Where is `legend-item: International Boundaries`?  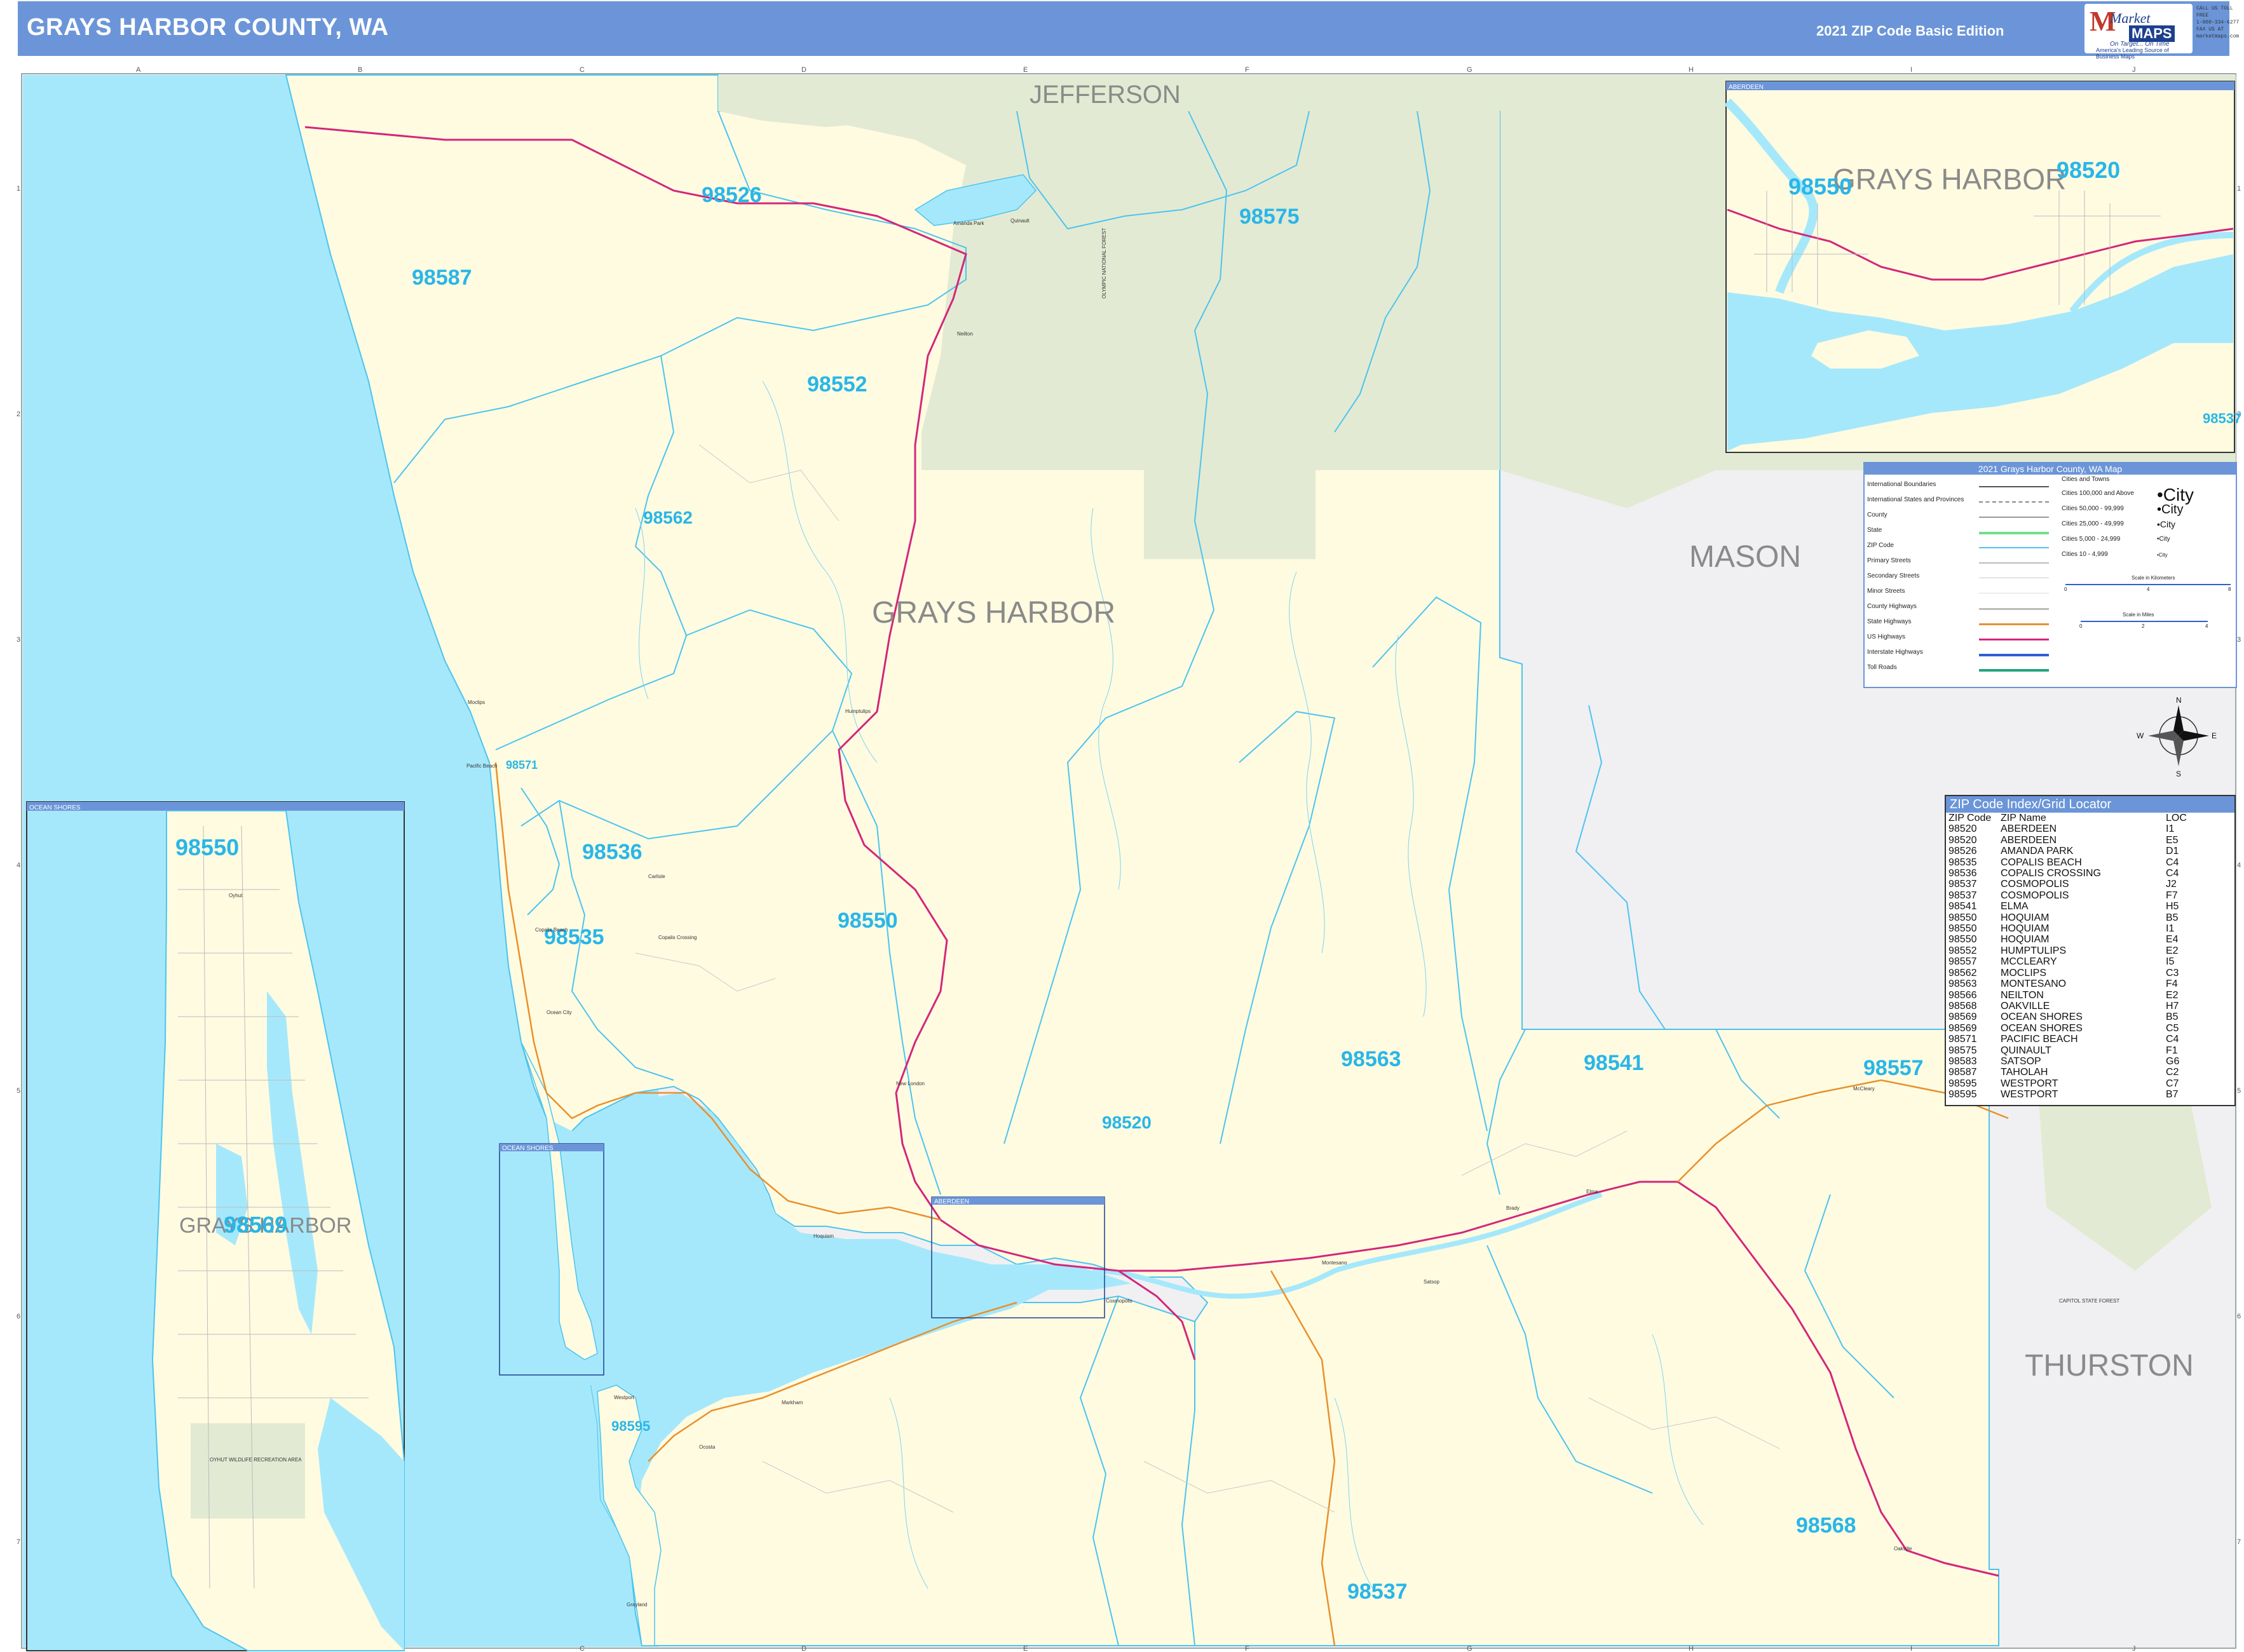 legend-item: International Boundaries is located at coordinates (1901, 485).